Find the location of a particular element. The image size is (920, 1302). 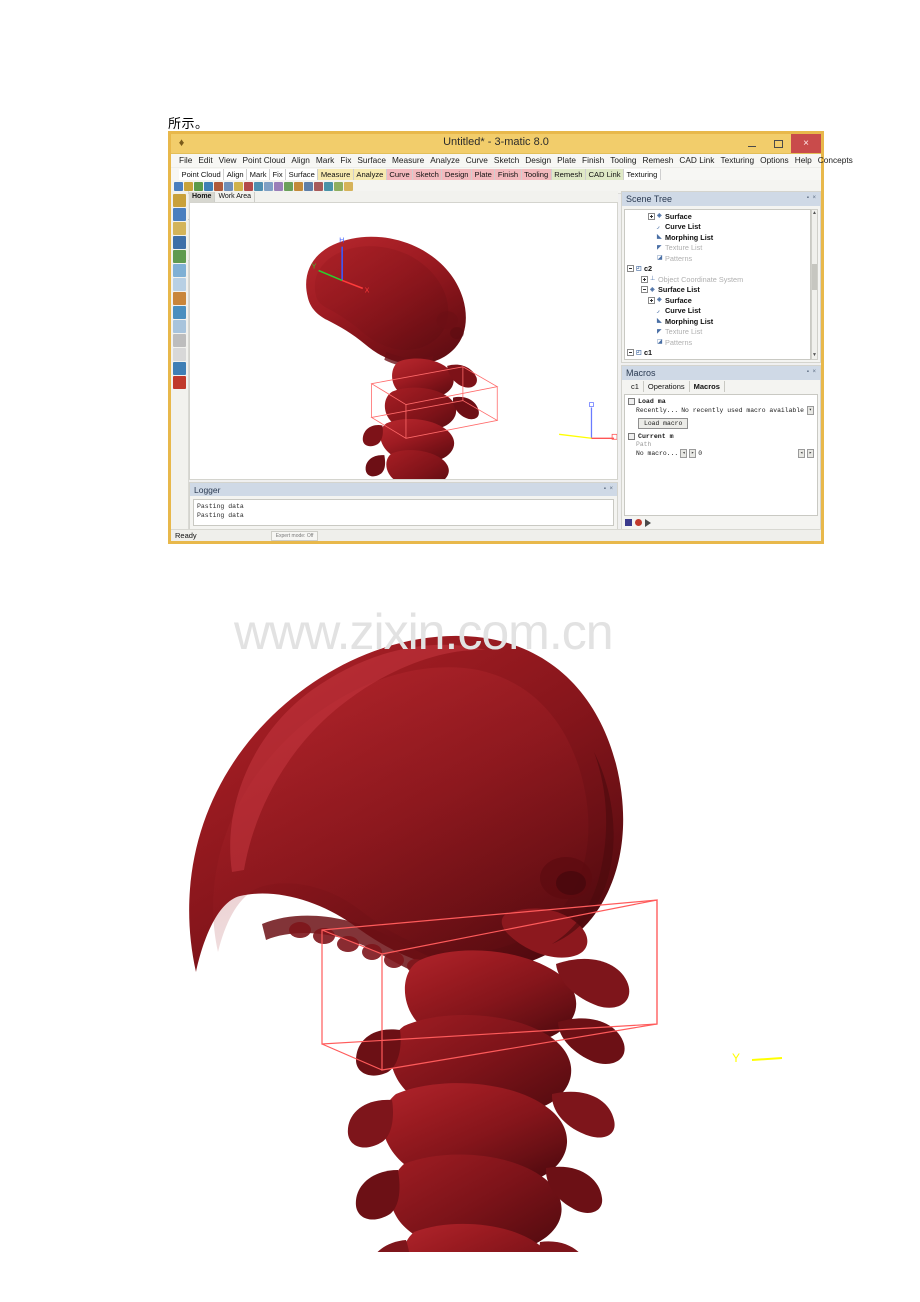

scrollbar-thumb is located at coordinates (814, 277).